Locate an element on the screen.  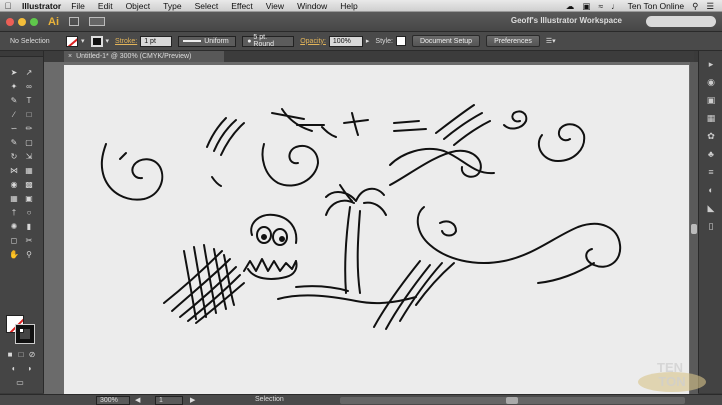
perspective-grid-tool-icon: ▩ is located at coordinates (29, 184).